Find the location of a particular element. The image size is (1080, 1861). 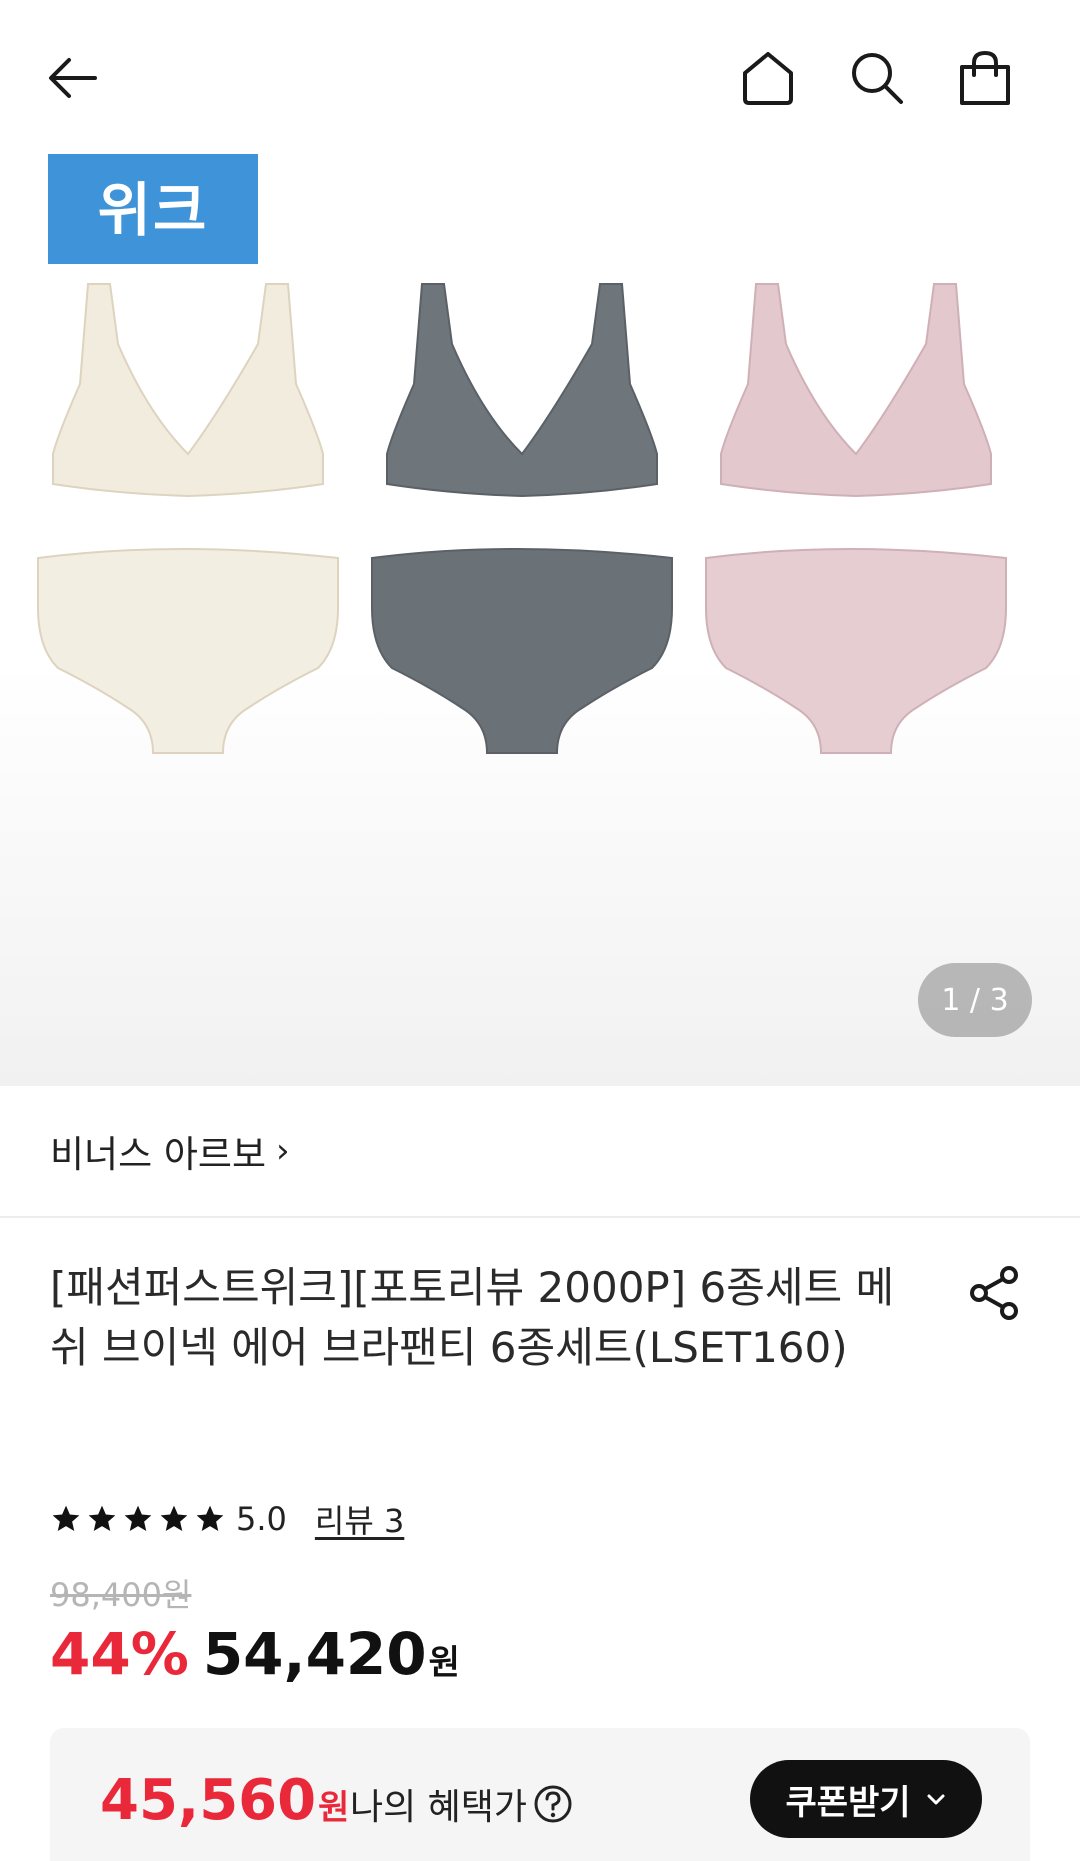

review-link: 리뷰 3 is located at coordinates (359, 1519).